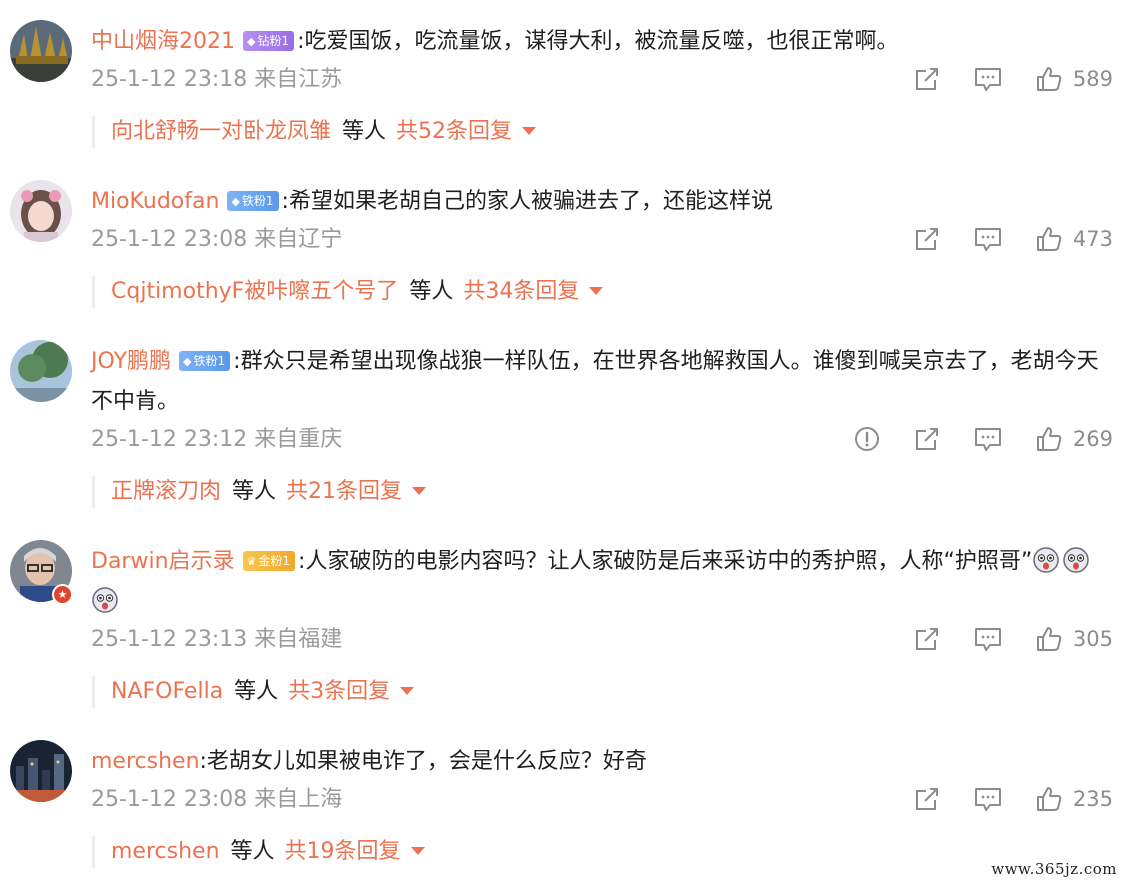 The image size is (1125, 884). I want to click on like-count: 235, so click(1092, 799).